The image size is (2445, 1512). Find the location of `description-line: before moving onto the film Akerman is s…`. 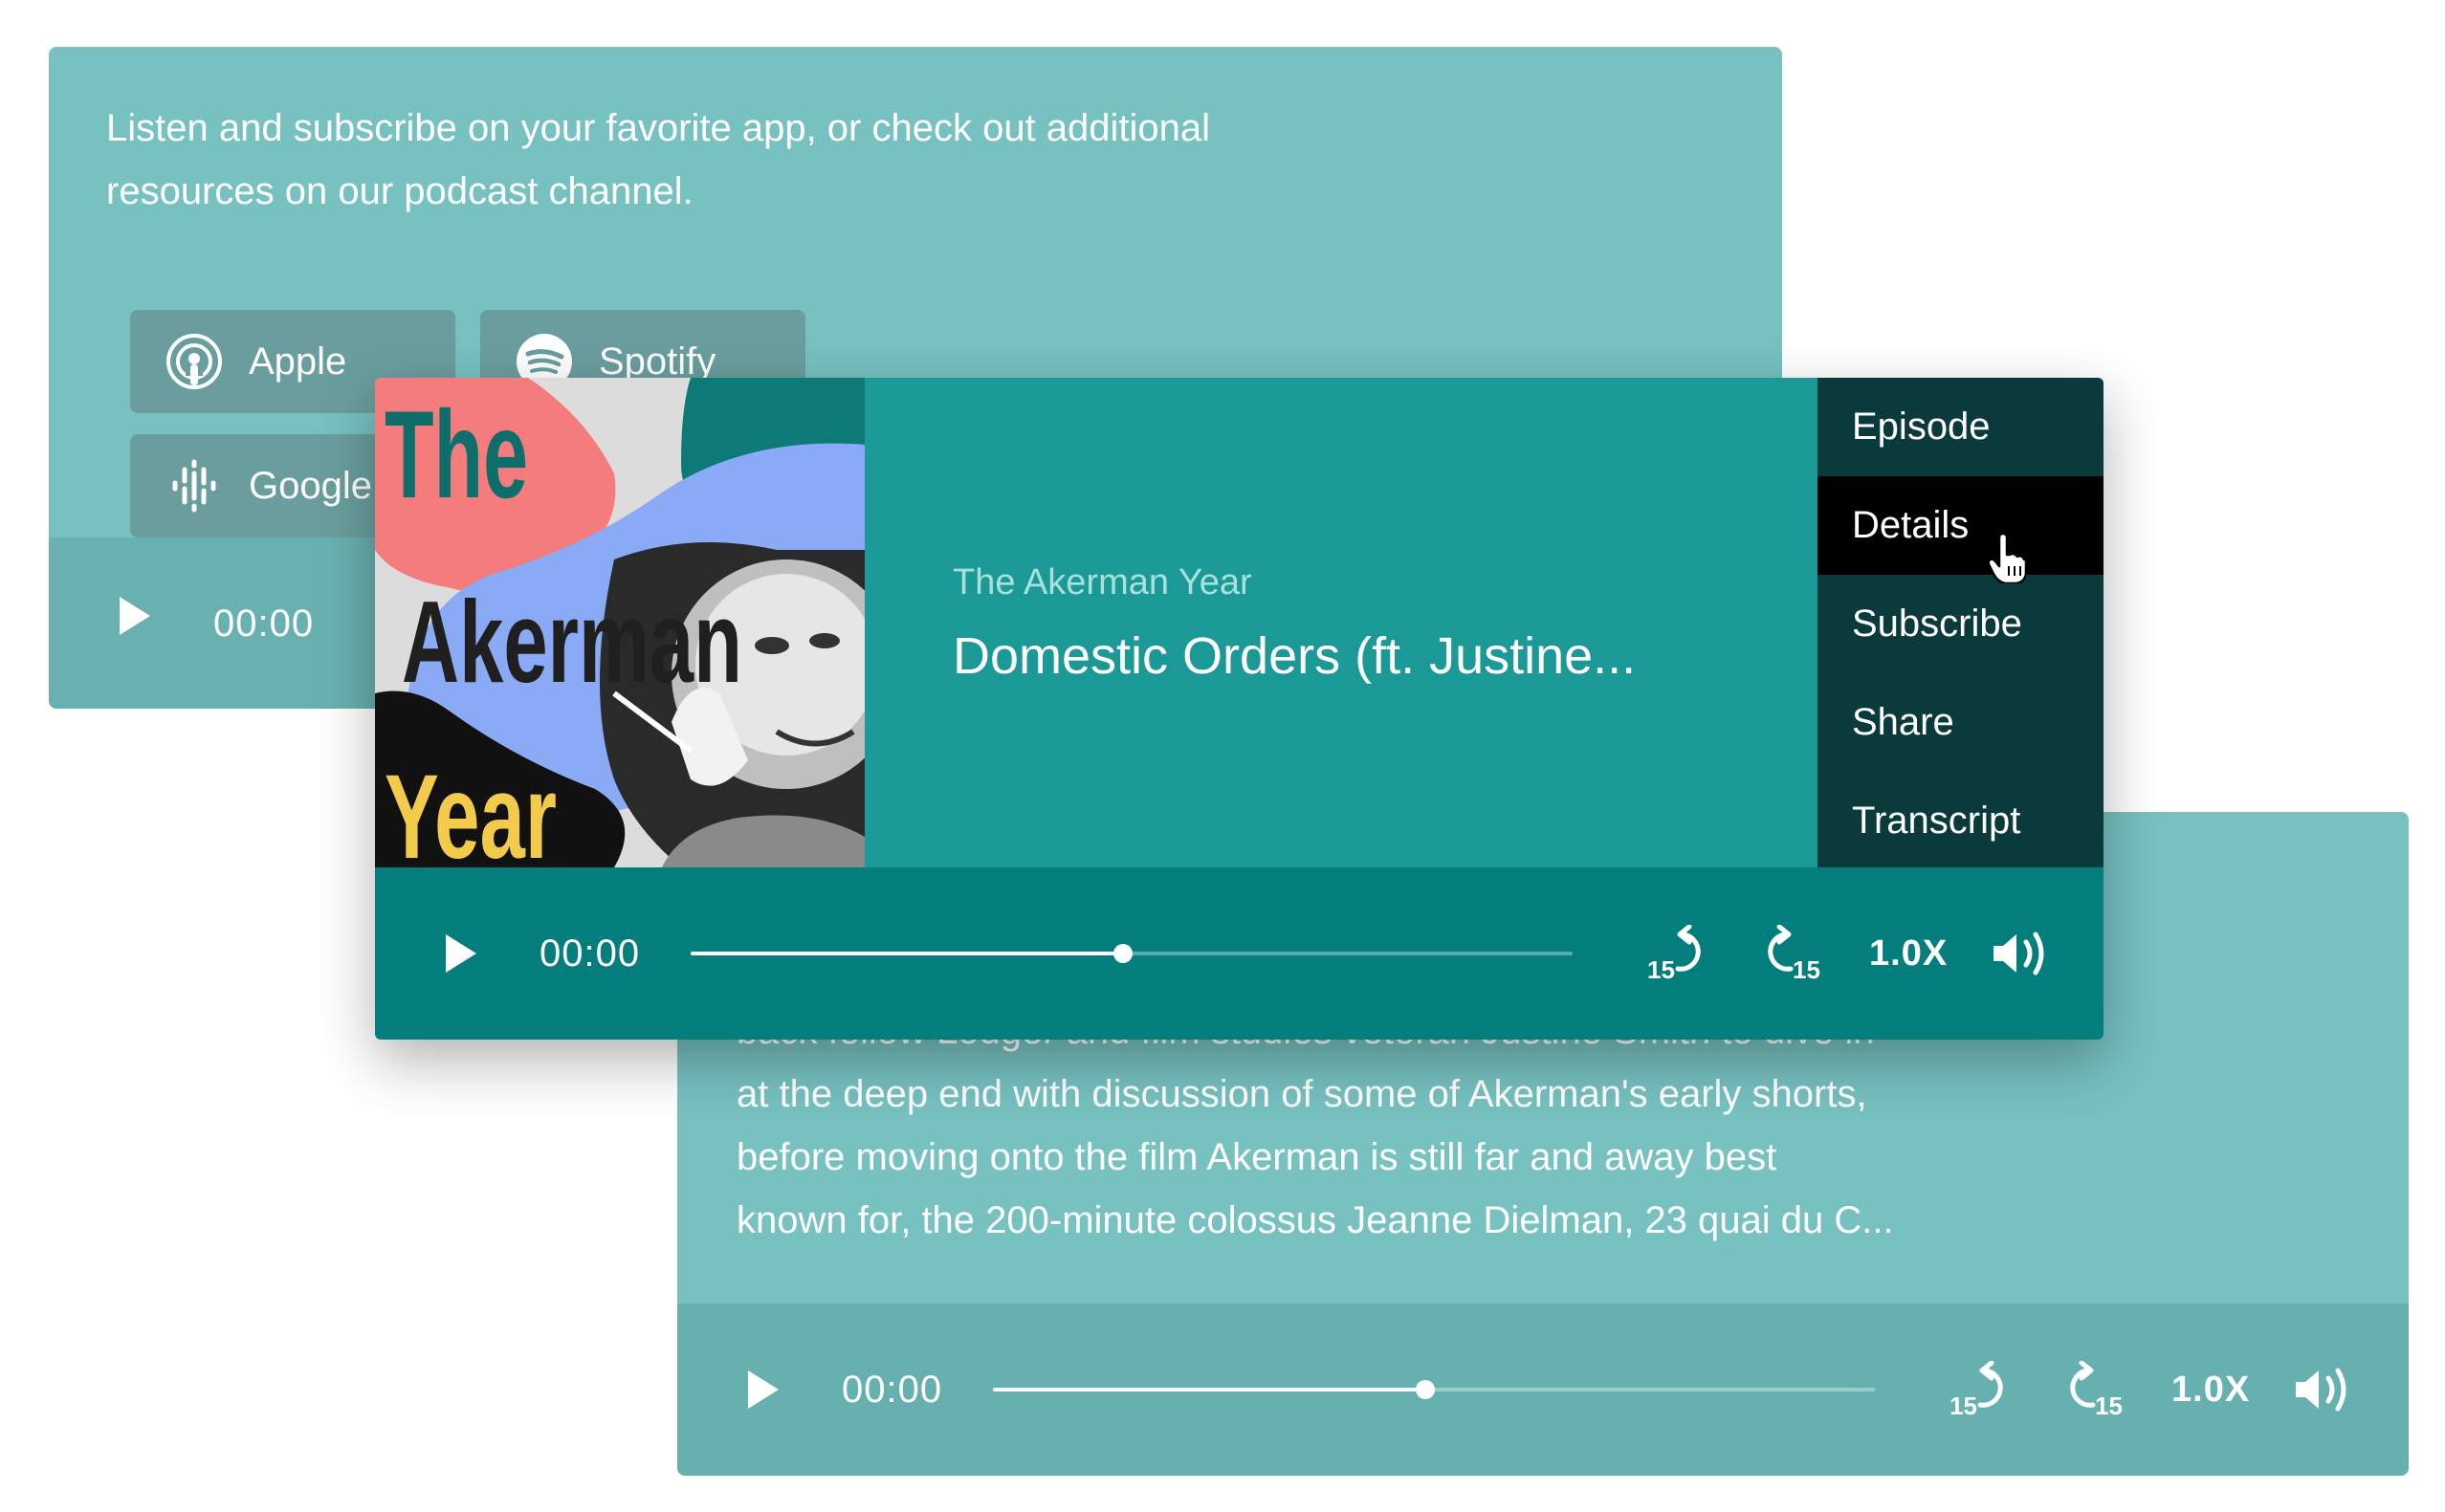

description-line: before moving onto the film Akerman is s… is located at coordinates (1257, 1157).